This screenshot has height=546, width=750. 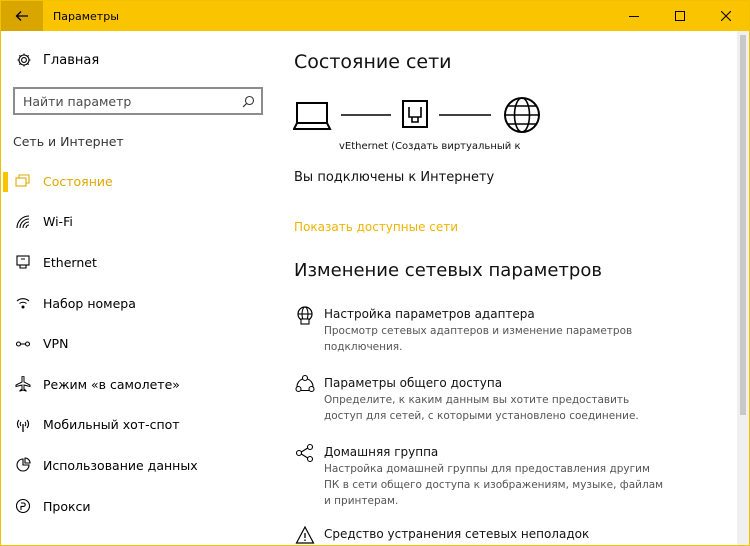 I want to click on warning-icon, so click(x=305, y=535).